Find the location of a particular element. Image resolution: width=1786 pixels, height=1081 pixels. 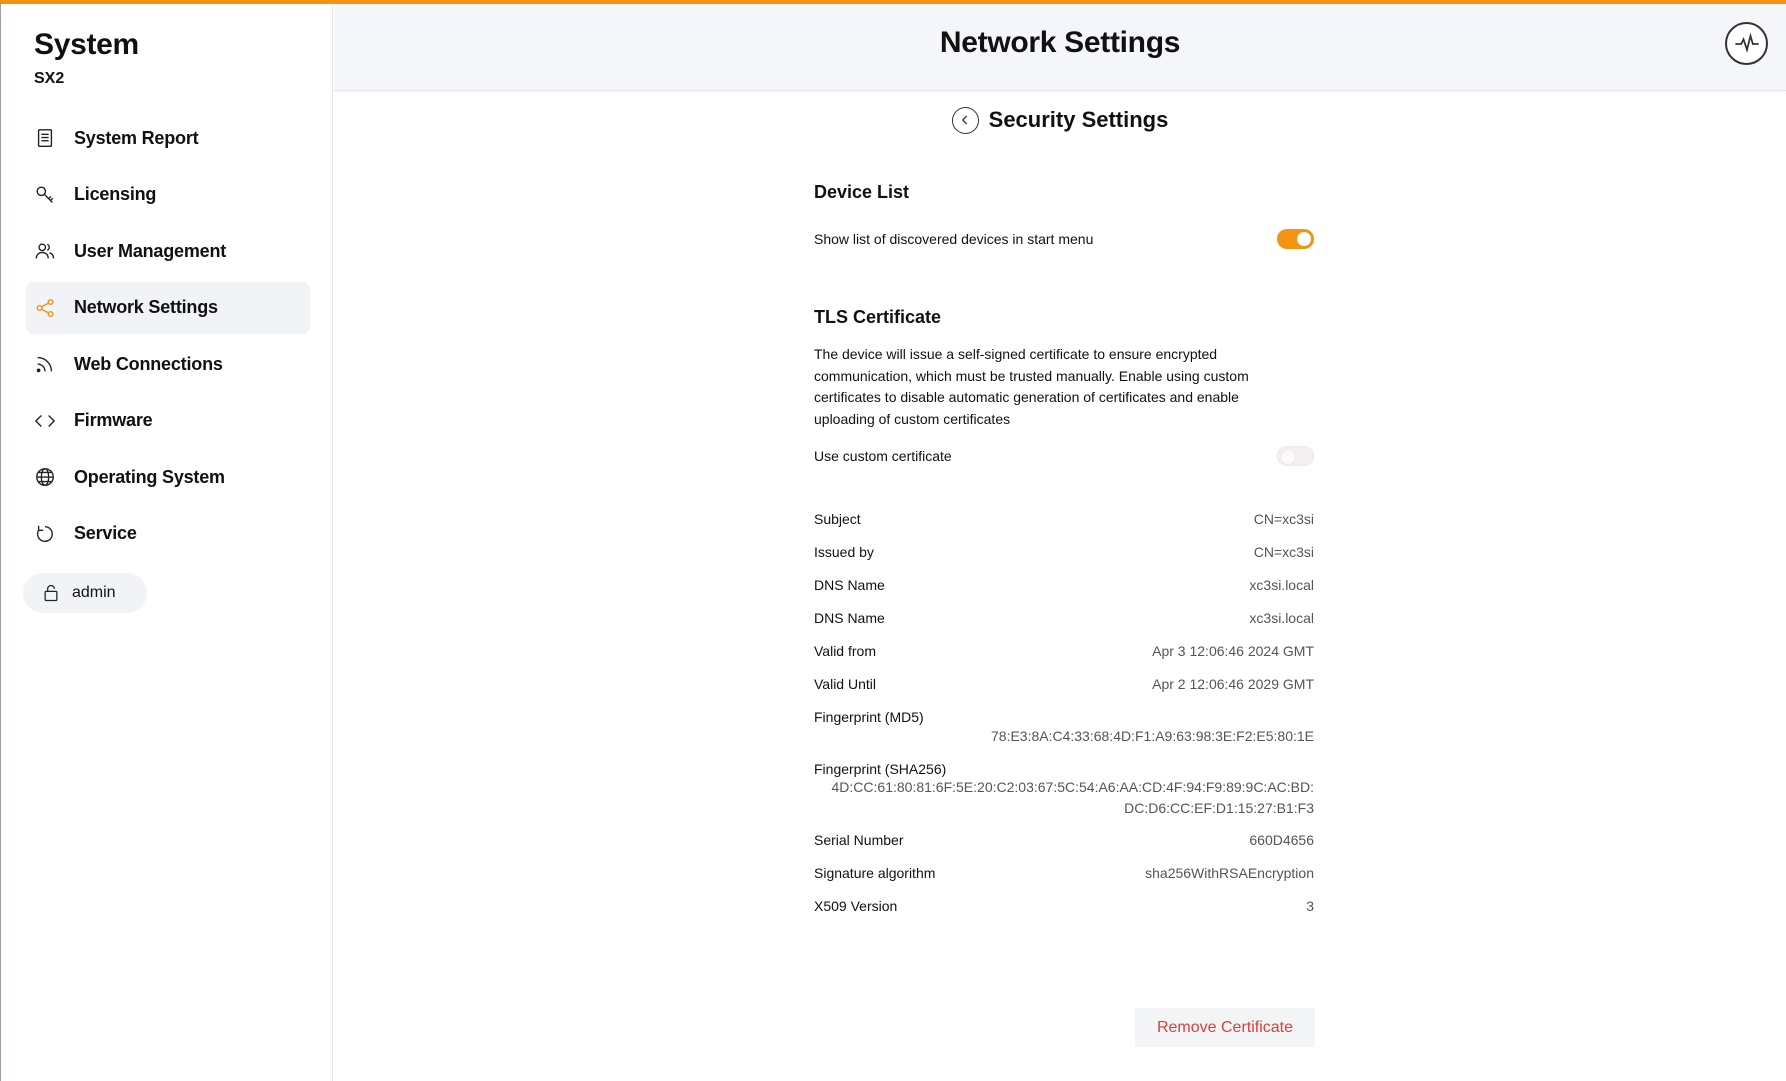

sidebar-item-web-connections: Web Connections is located at coordinates (168, 364).